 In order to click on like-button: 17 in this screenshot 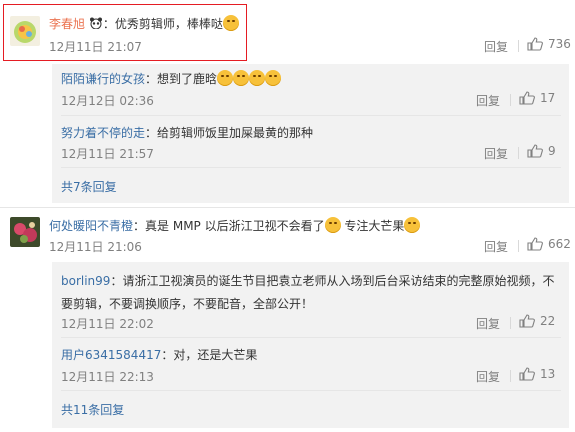, I will do `click(537, 98)`.